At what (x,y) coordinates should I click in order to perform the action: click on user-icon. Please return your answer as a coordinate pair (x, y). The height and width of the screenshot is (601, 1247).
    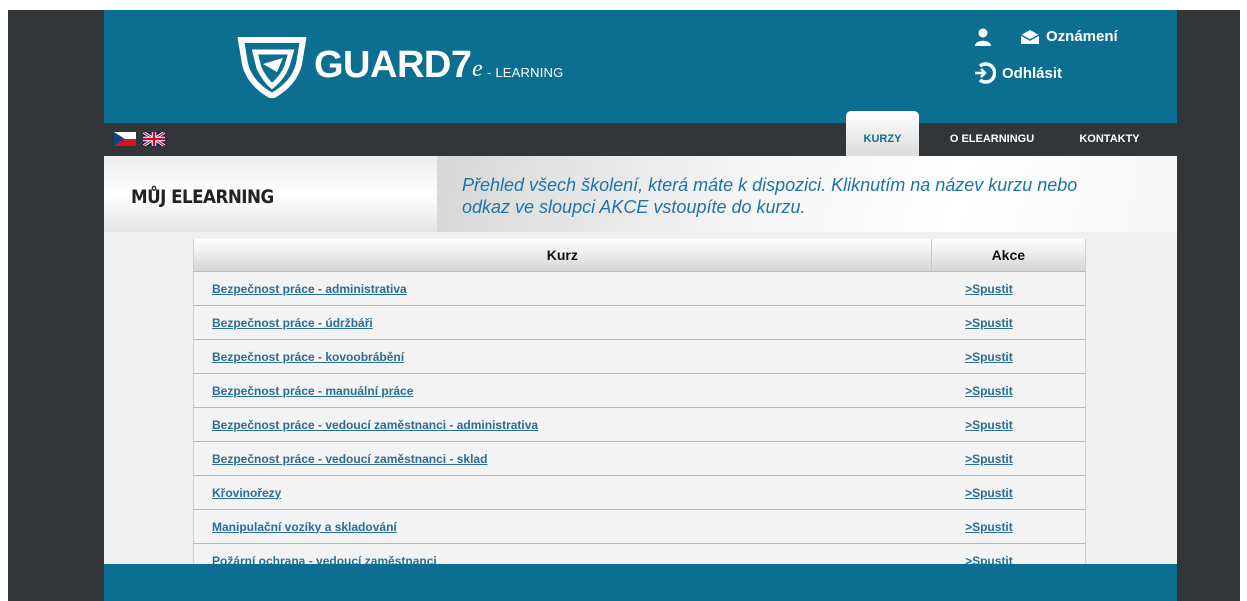
    Looking at the image, I should click on (983, 37).